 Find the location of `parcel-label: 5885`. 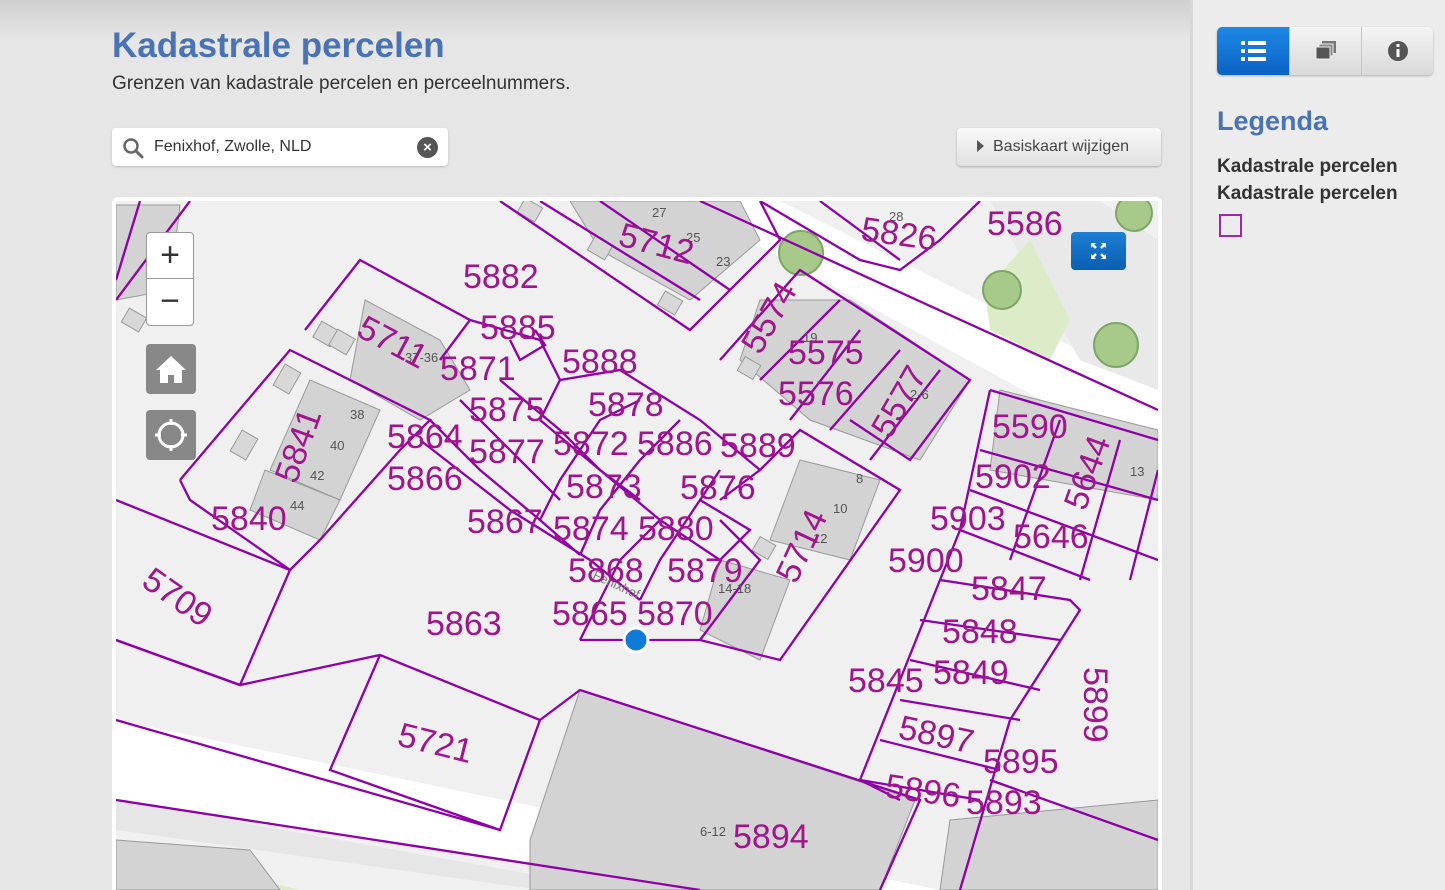

parcel-label: 5885 is located at coordinates (518, 328).